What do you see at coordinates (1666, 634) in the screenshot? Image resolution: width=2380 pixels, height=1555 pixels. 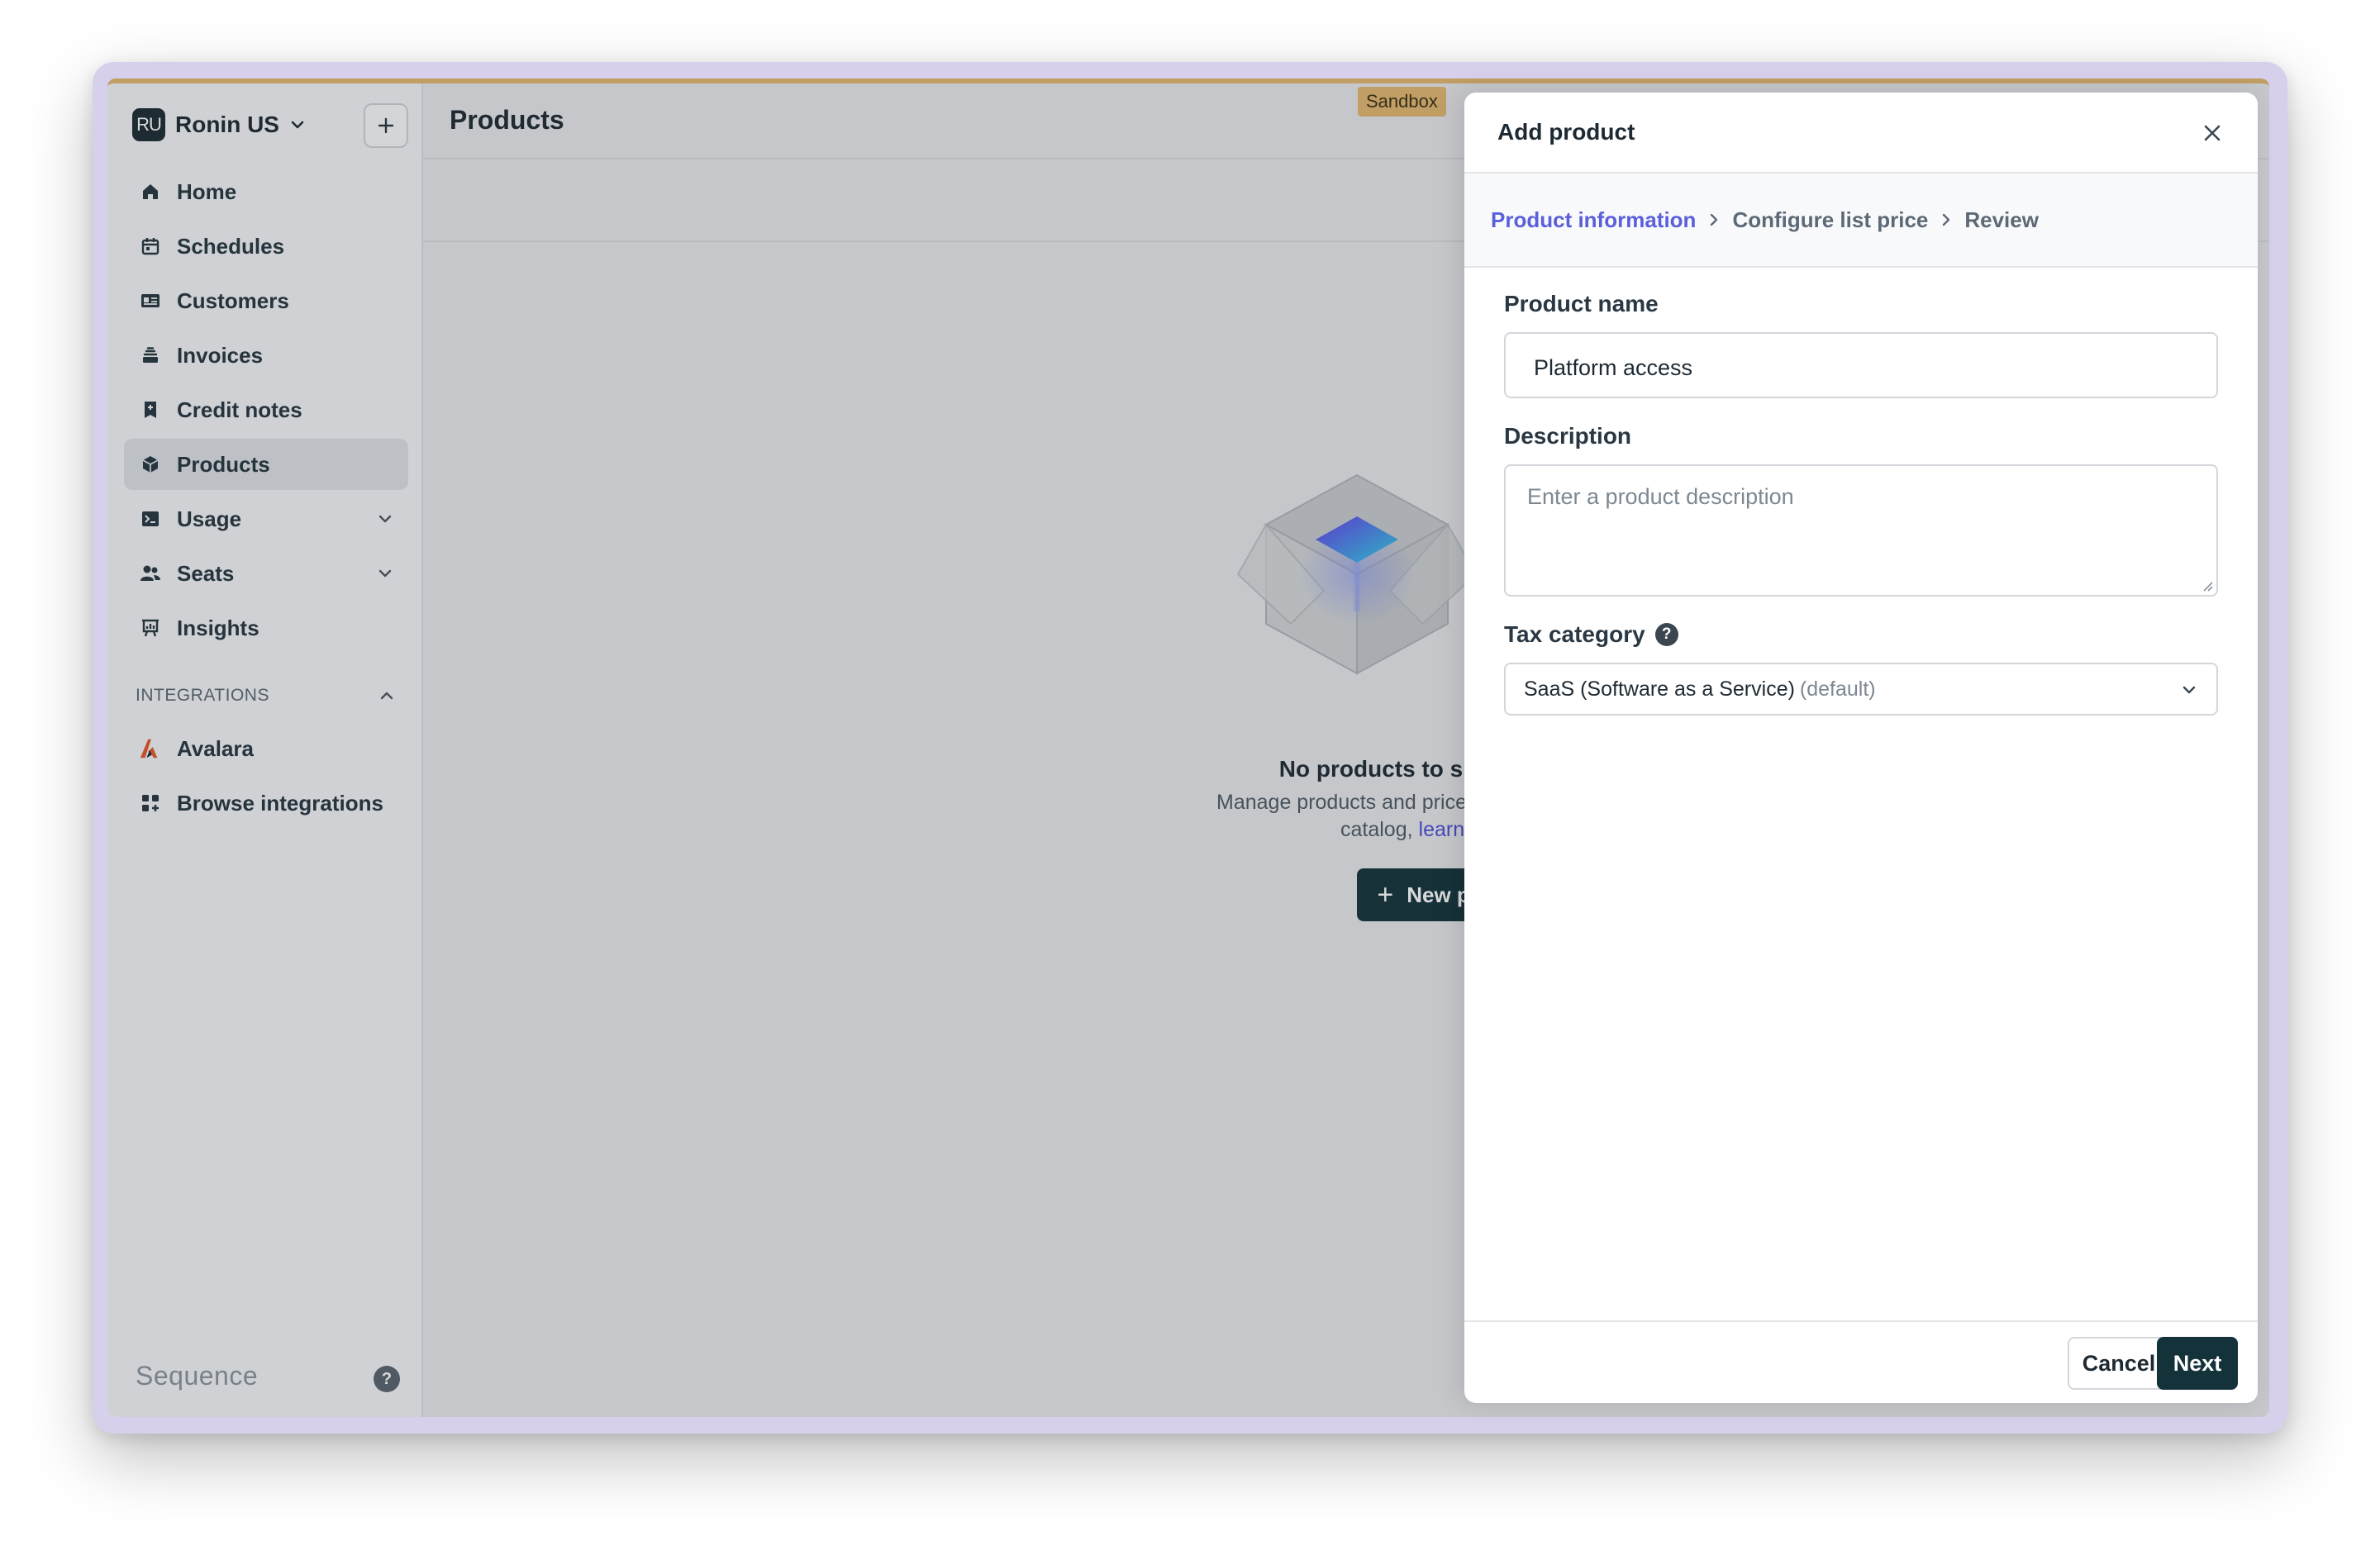 I see `help-icon: ?` at bounding box center [1666, 634].